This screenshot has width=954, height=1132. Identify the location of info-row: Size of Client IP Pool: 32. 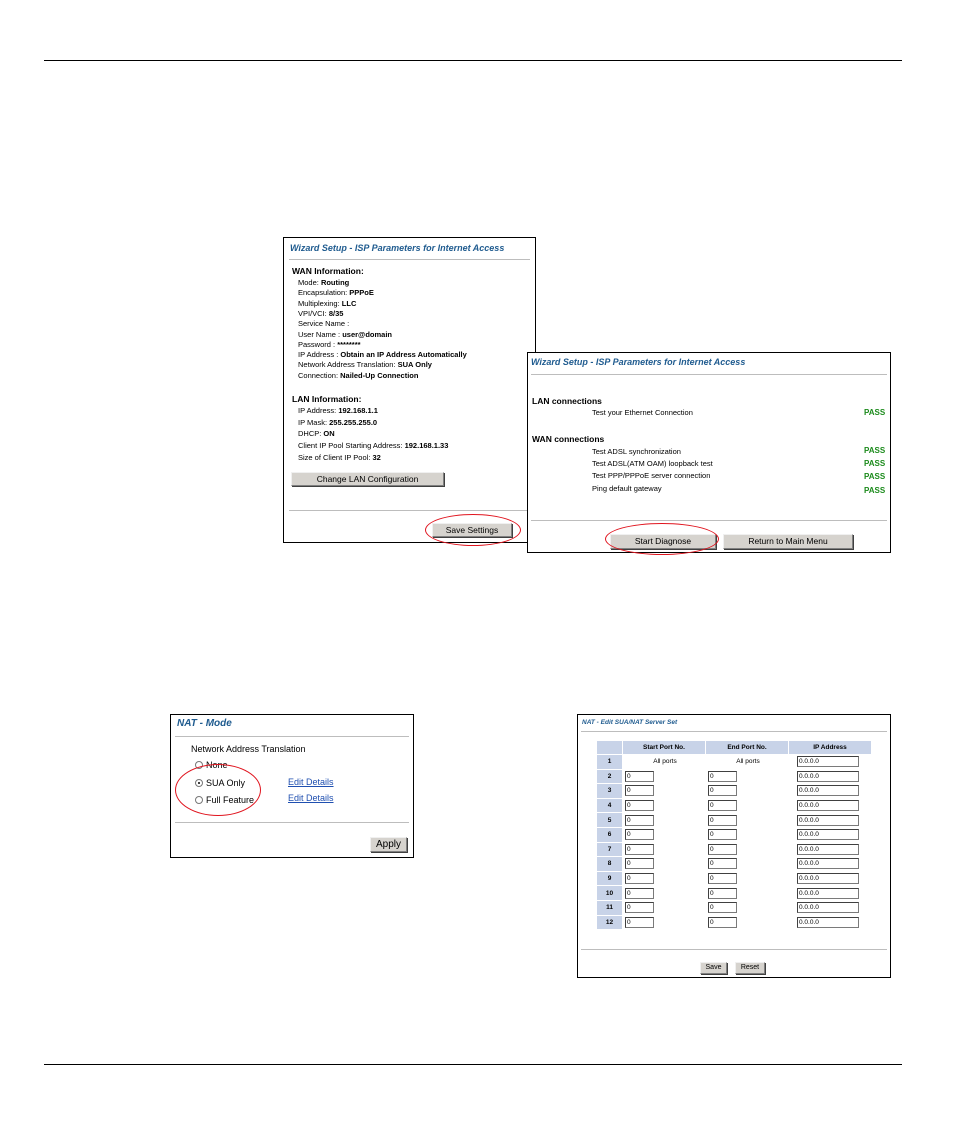
(339, 458).